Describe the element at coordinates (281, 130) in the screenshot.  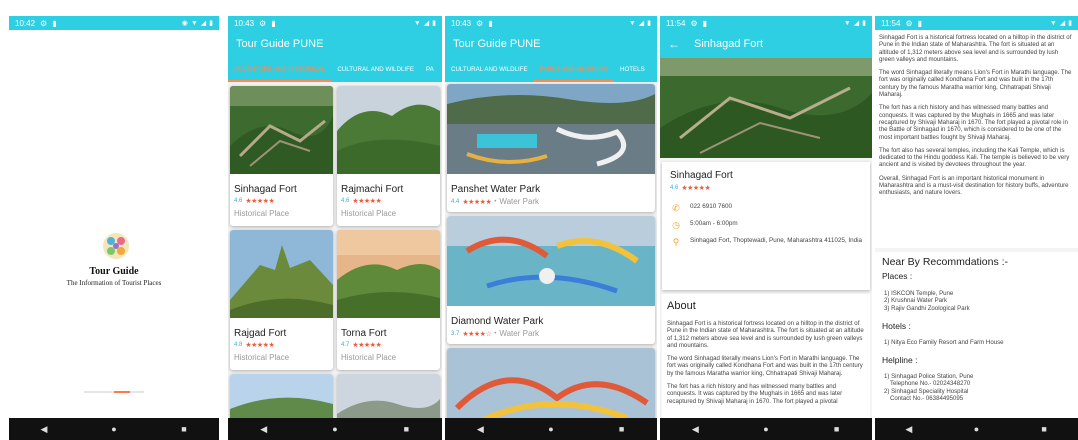
I see `sinhagad-thumbnail` at that location.